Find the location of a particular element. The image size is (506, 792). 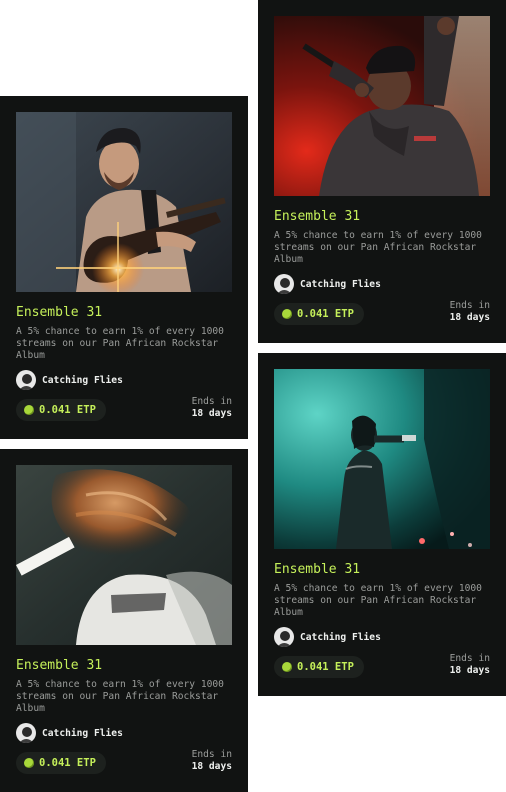

dancer-image is located at coordinates (124, 555).